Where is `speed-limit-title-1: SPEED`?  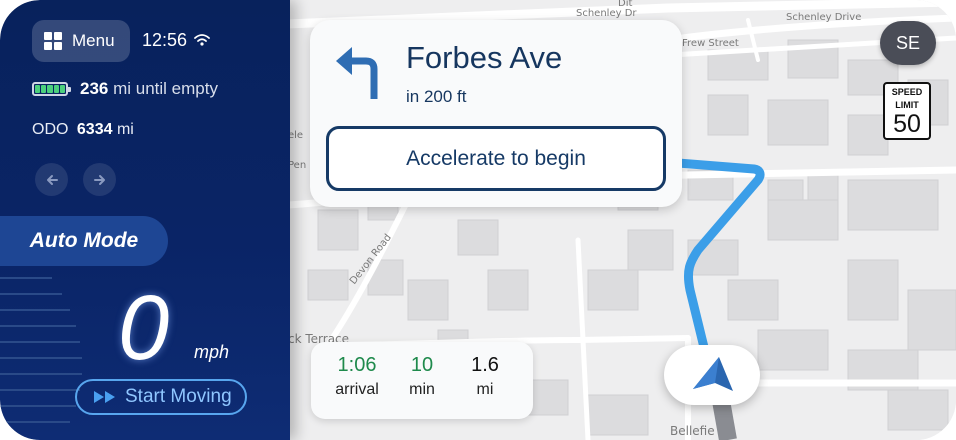
speed-limit-title-1: SPEED is located at coordinates (907, 92).